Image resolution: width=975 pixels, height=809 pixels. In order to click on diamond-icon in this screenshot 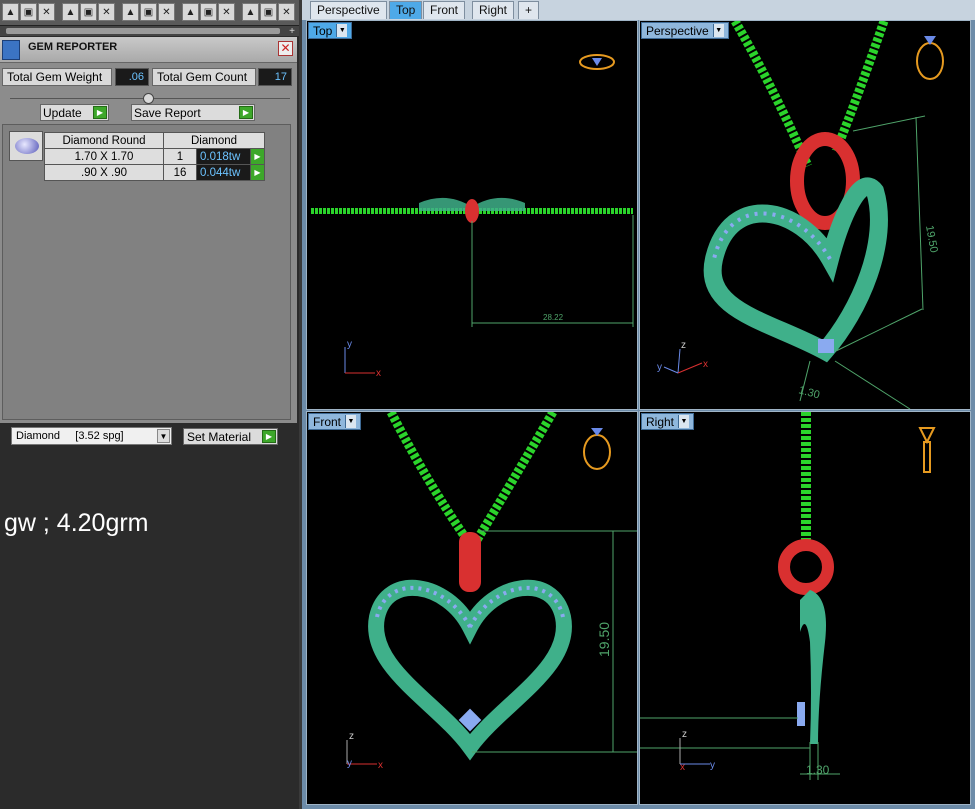, I will do `click(27, 146)`.